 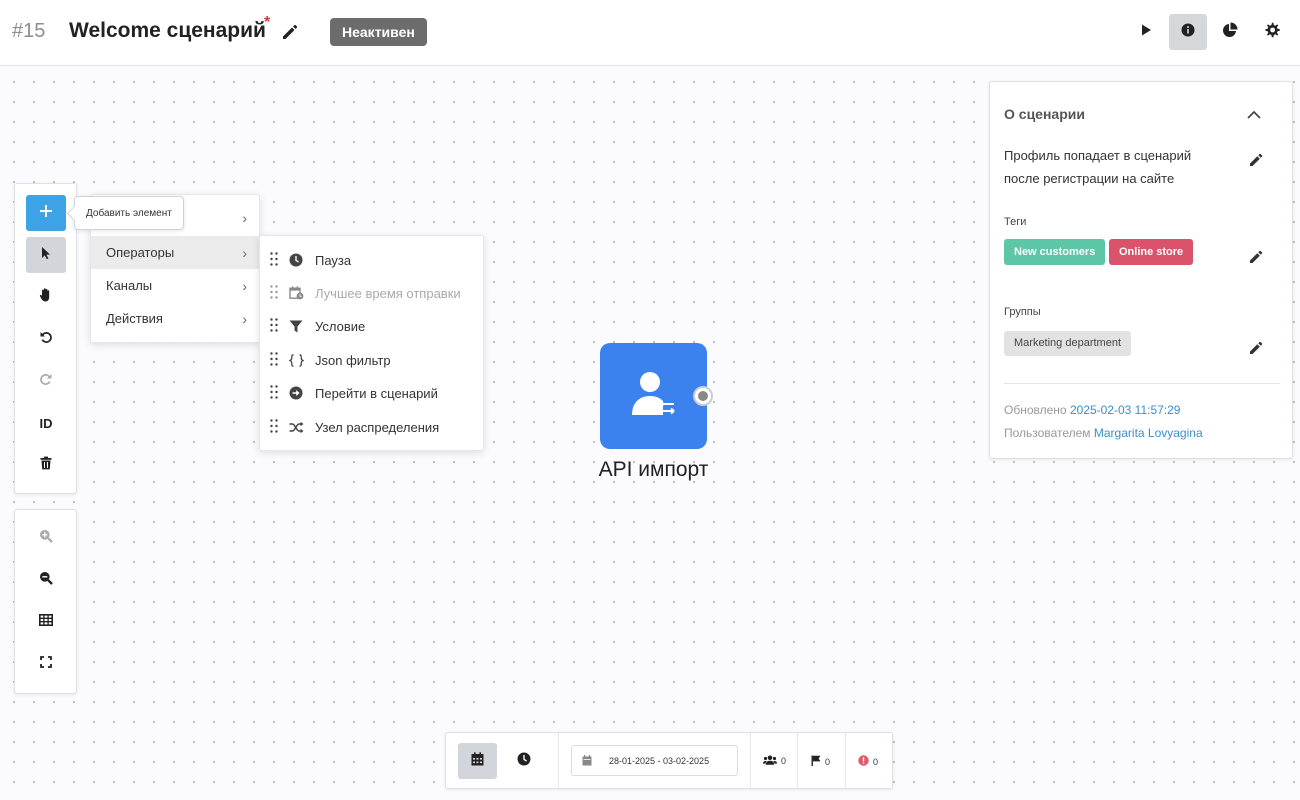 What do you see at coordinates (377, 427) in the screenshot?
I see `submenu-item-label: Узел распределения` at bounding box center [377, 427].